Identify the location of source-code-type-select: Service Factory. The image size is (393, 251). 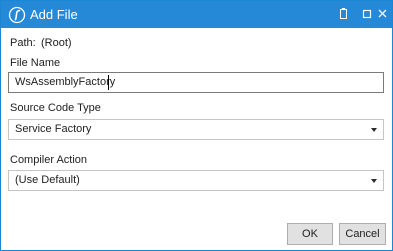
(196, 129).